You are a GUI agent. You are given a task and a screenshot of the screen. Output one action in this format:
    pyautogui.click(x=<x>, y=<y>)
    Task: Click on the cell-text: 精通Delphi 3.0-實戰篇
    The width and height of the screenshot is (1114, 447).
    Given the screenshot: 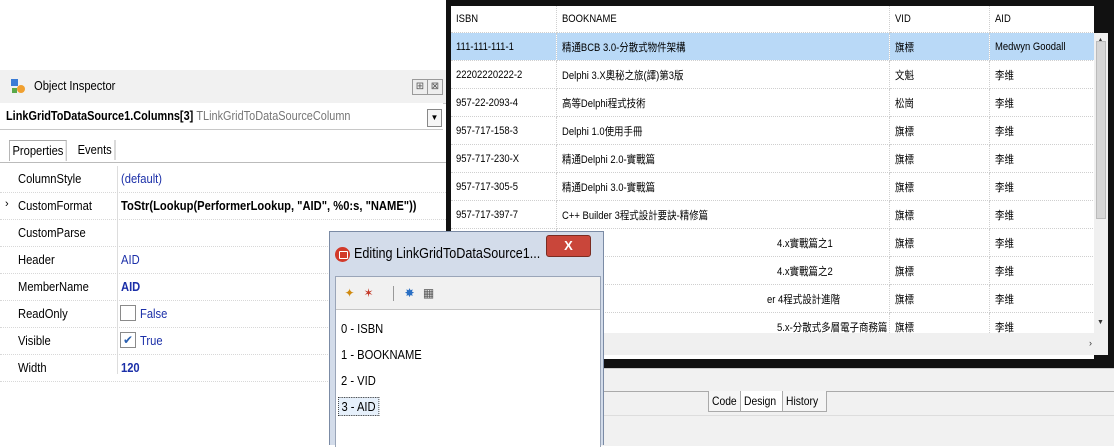 What is the action you would take?
    pyautogui.click(x=608, y=187)
    